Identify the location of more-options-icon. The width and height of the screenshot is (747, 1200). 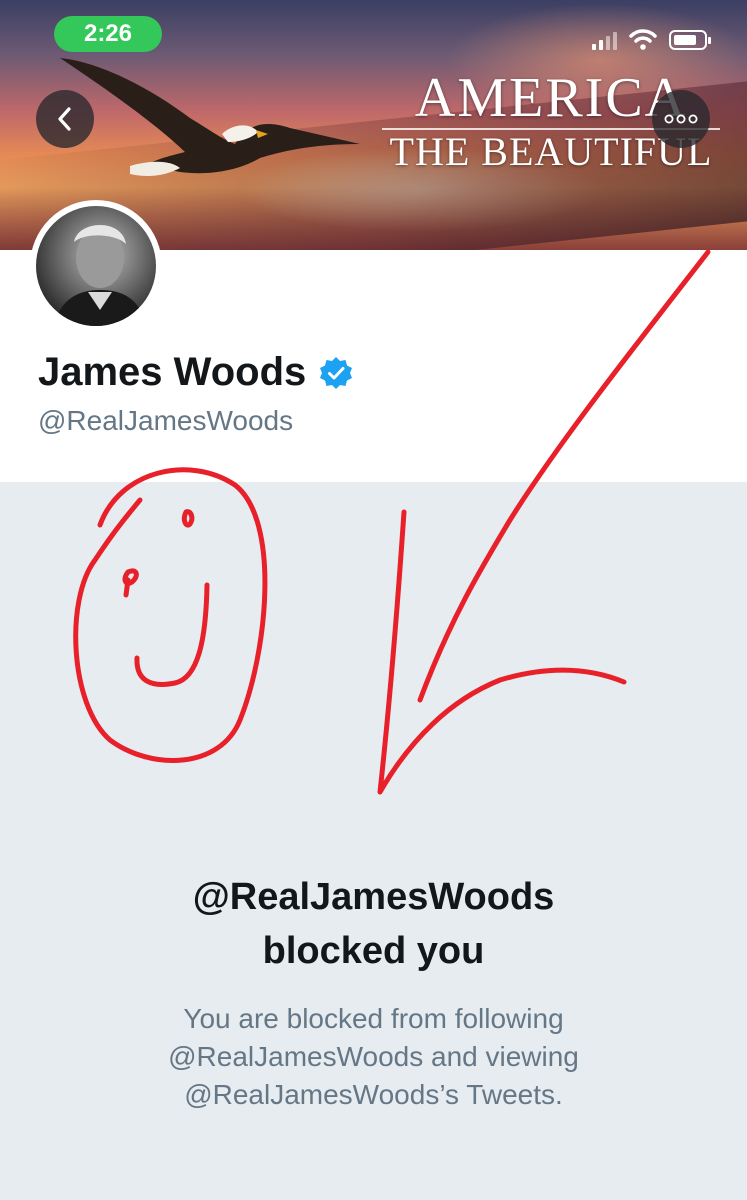
(681, 119).